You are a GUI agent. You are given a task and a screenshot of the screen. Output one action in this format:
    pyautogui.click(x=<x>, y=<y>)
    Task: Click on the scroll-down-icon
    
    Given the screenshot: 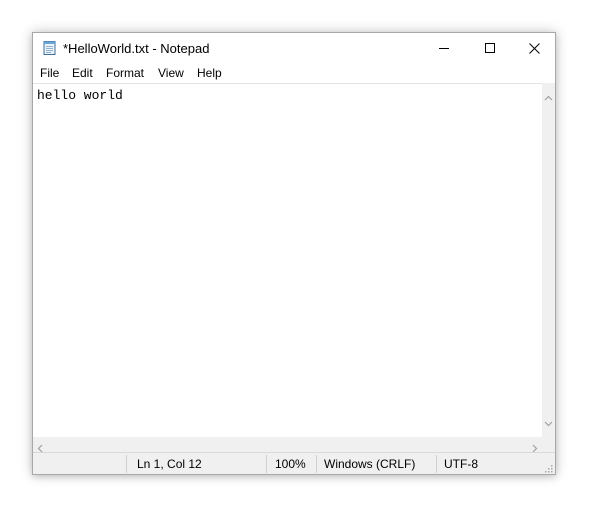 What is the action you would take?
    pyautogui.click(x=548, y=423)
    